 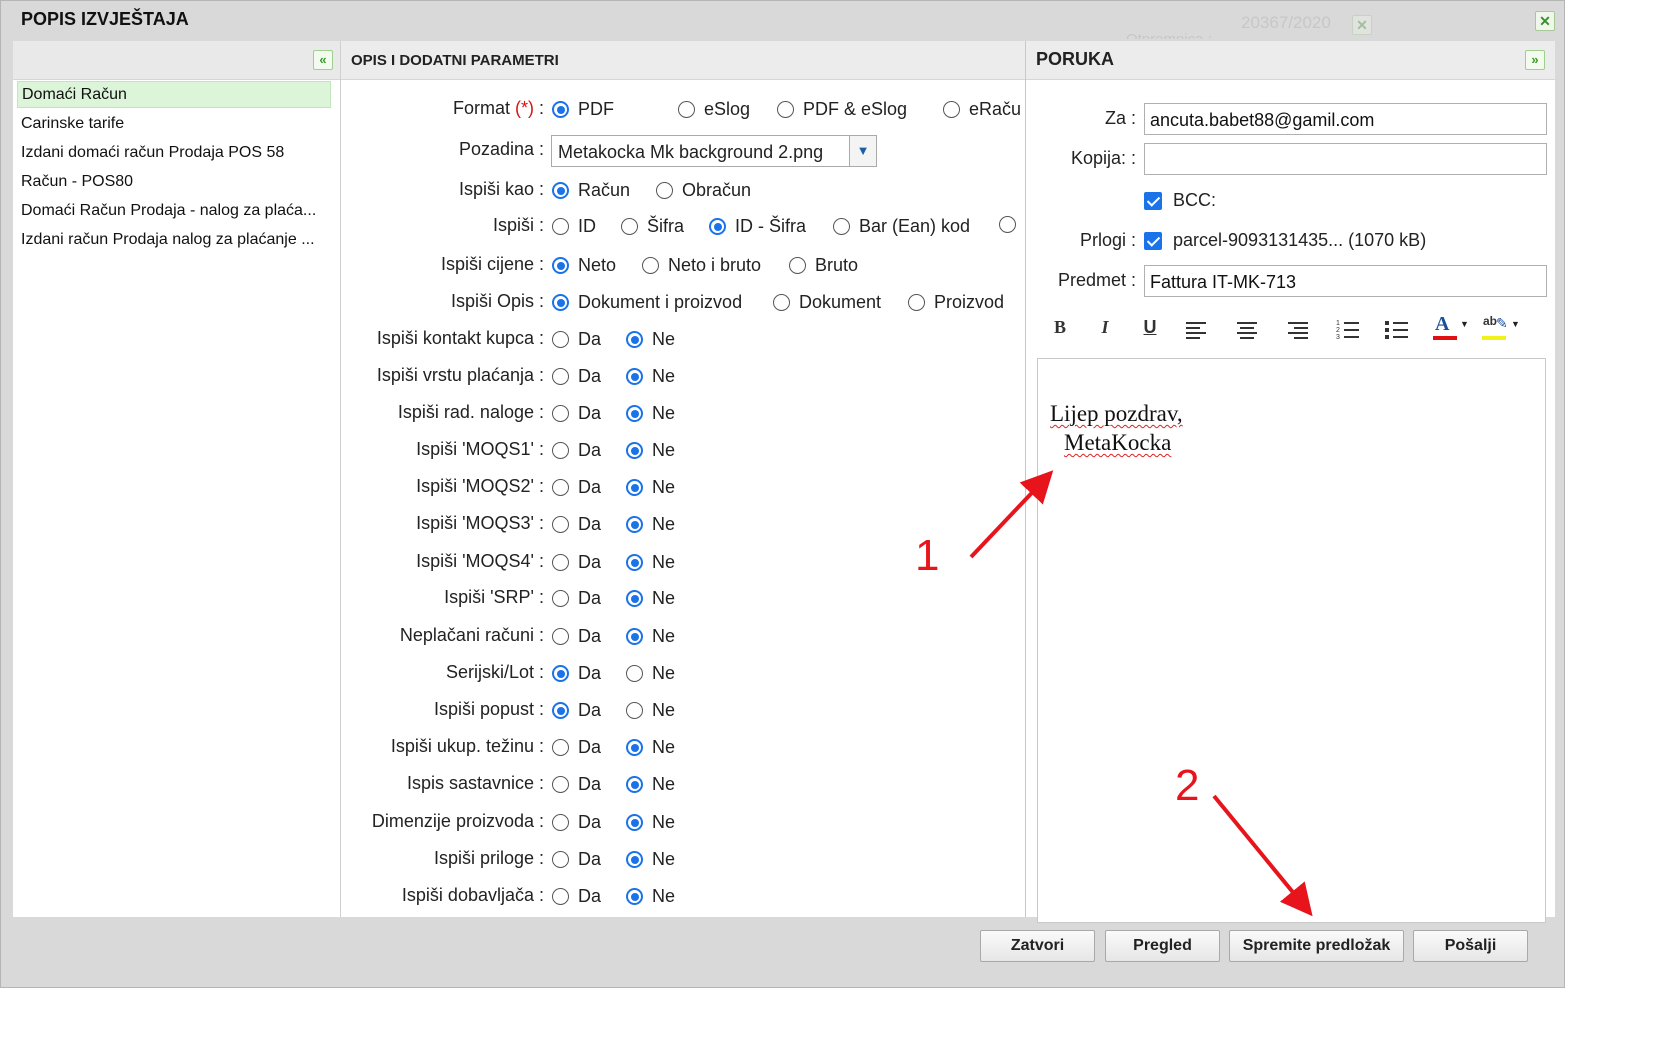 What do you see at coordinates (323, 60) in the screenshot?
I see `collapse-left-icon: «` at bounding box center [323, 60].